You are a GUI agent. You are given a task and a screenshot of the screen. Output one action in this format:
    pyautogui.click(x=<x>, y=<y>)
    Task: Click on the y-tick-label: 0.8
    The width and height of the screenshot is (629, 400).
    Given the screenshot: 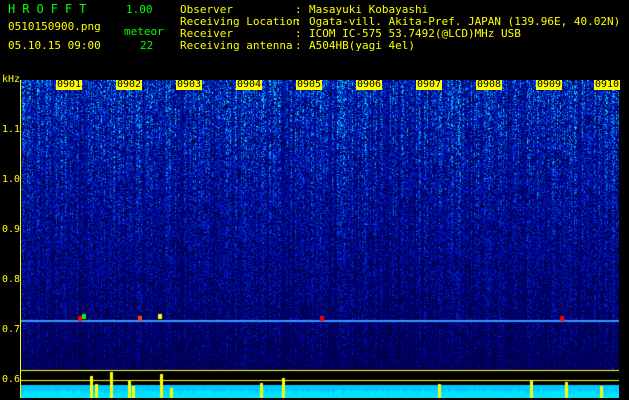 What is the action you would take?
    pyautogui.click(x=11, y=279)
    